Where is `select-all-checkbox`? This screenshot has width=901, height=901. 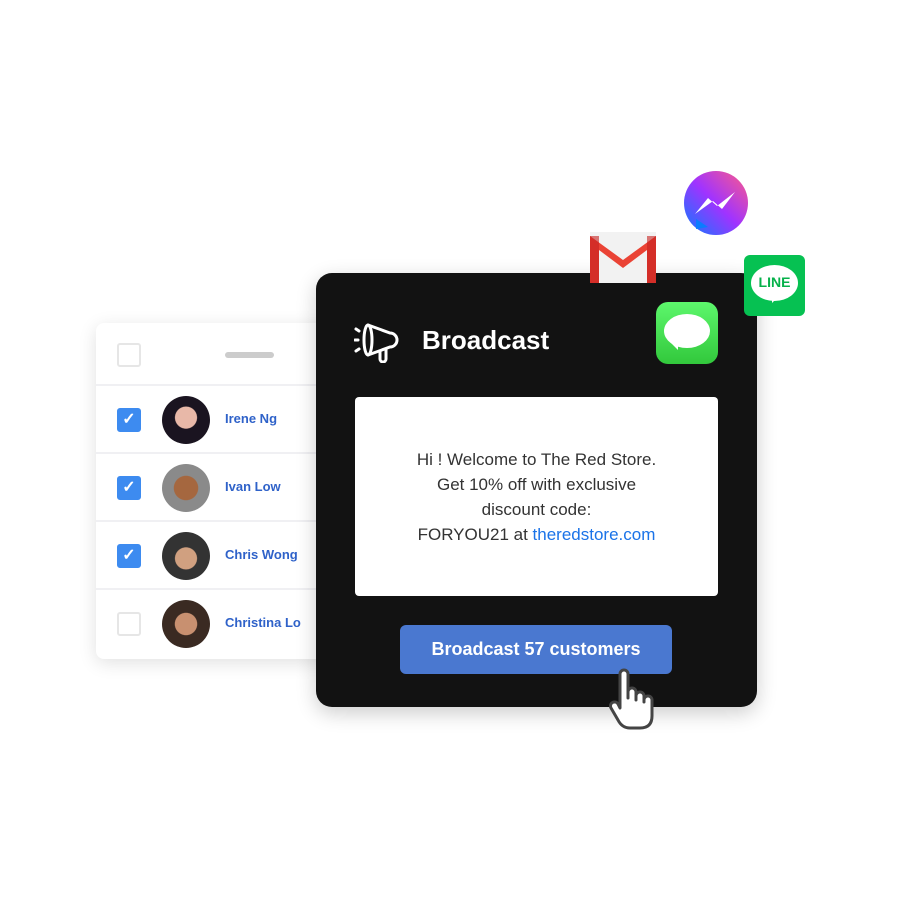
select-all-checkbox is located at coordinates (129, 355).